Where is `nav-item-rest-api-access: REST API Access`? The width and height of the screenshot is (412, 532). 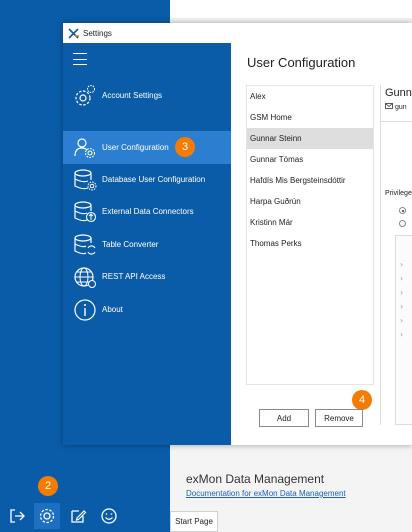 nav-item-rest-api-access: REST API Access is located at coordinates (147, 276).